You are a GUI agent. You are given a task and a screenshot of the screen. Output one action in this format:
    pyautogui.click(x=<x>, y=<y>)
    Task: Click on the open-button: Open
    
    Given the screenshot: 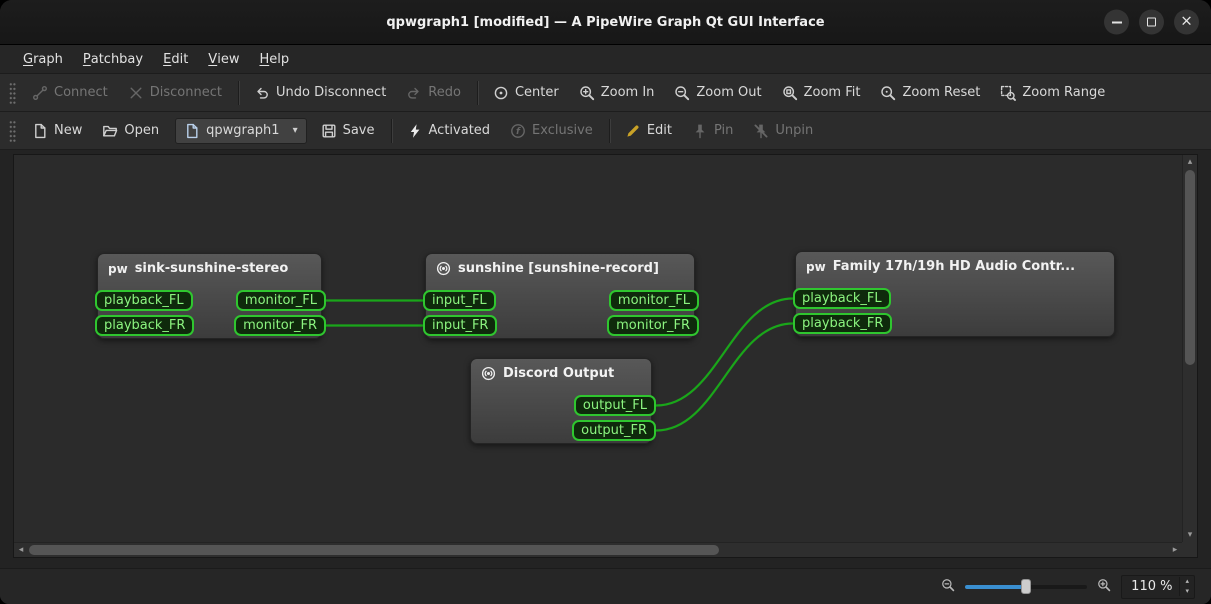 What is the action you would take?
    pyautogui.click(x=130, y=131)
    